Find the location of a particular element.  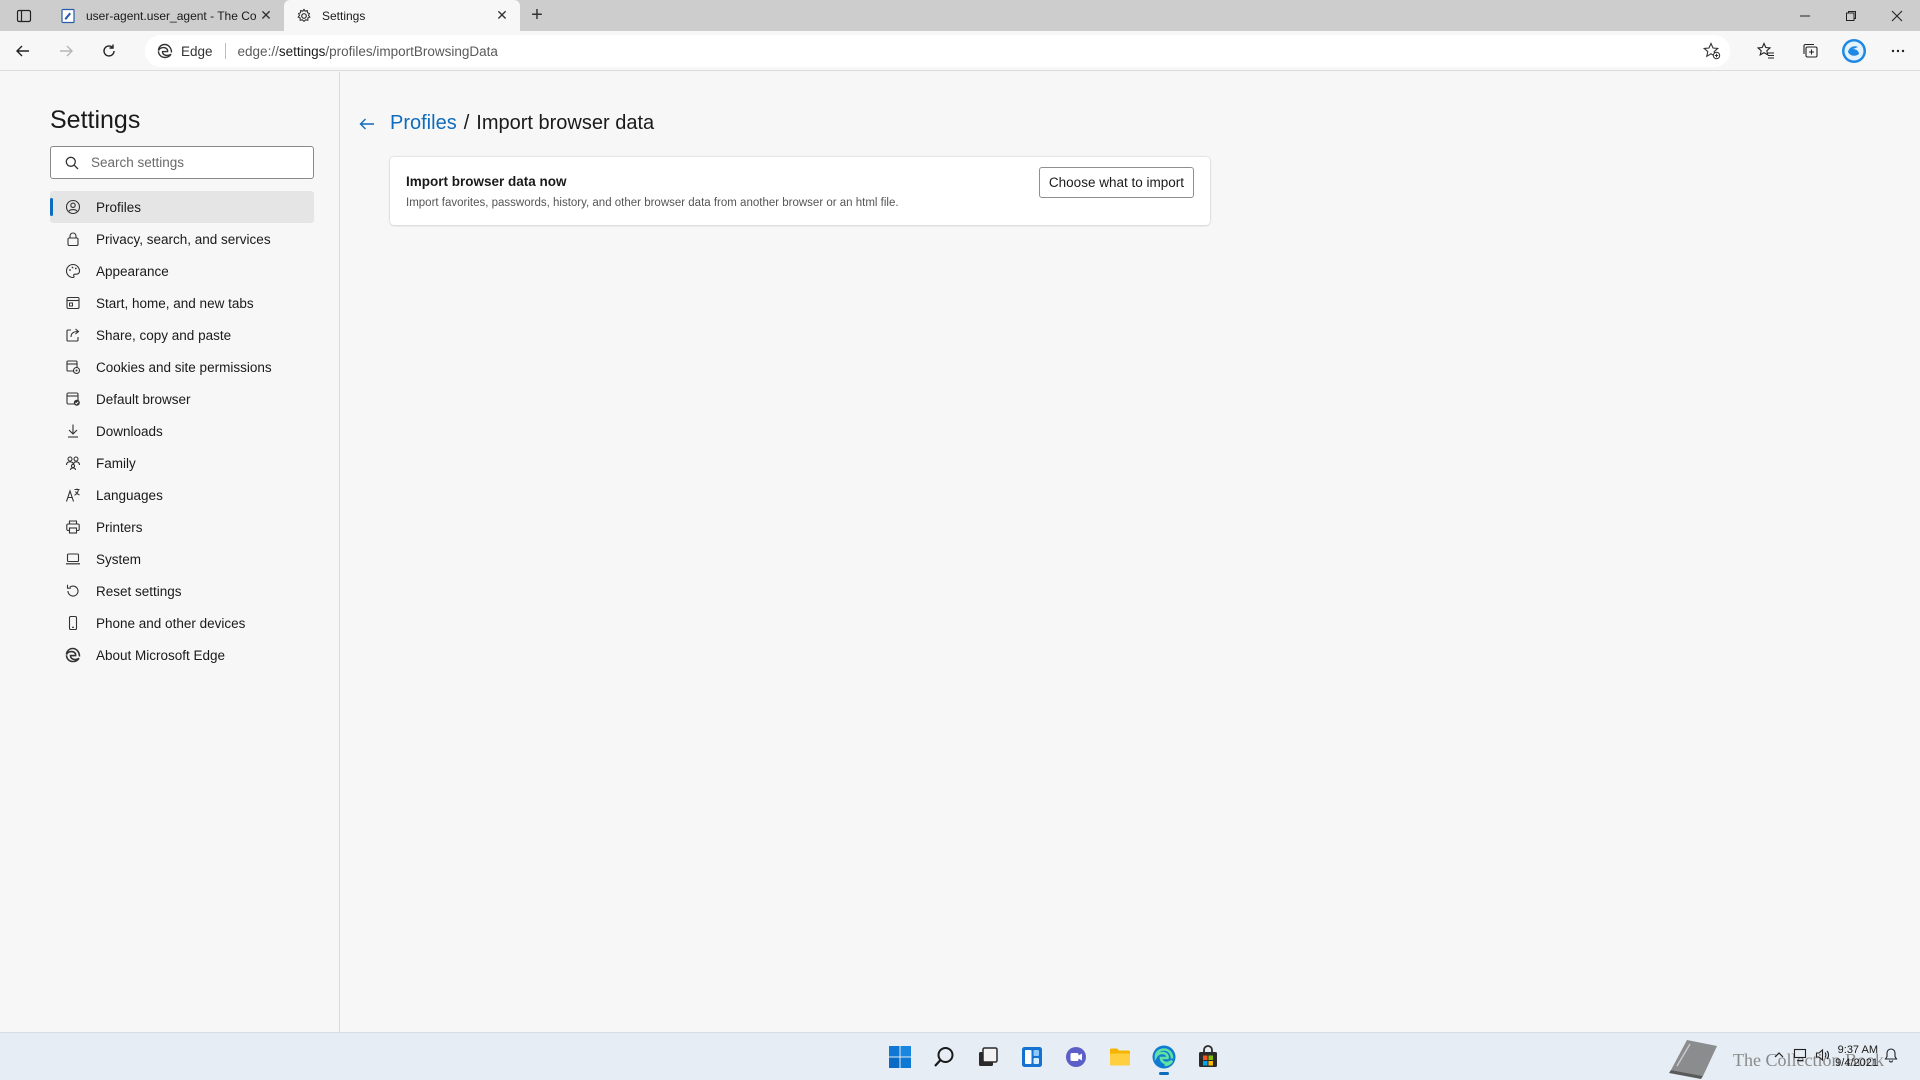

sidebar-item-label: Start, home, and new tabs is located at coordinates (175, 303).